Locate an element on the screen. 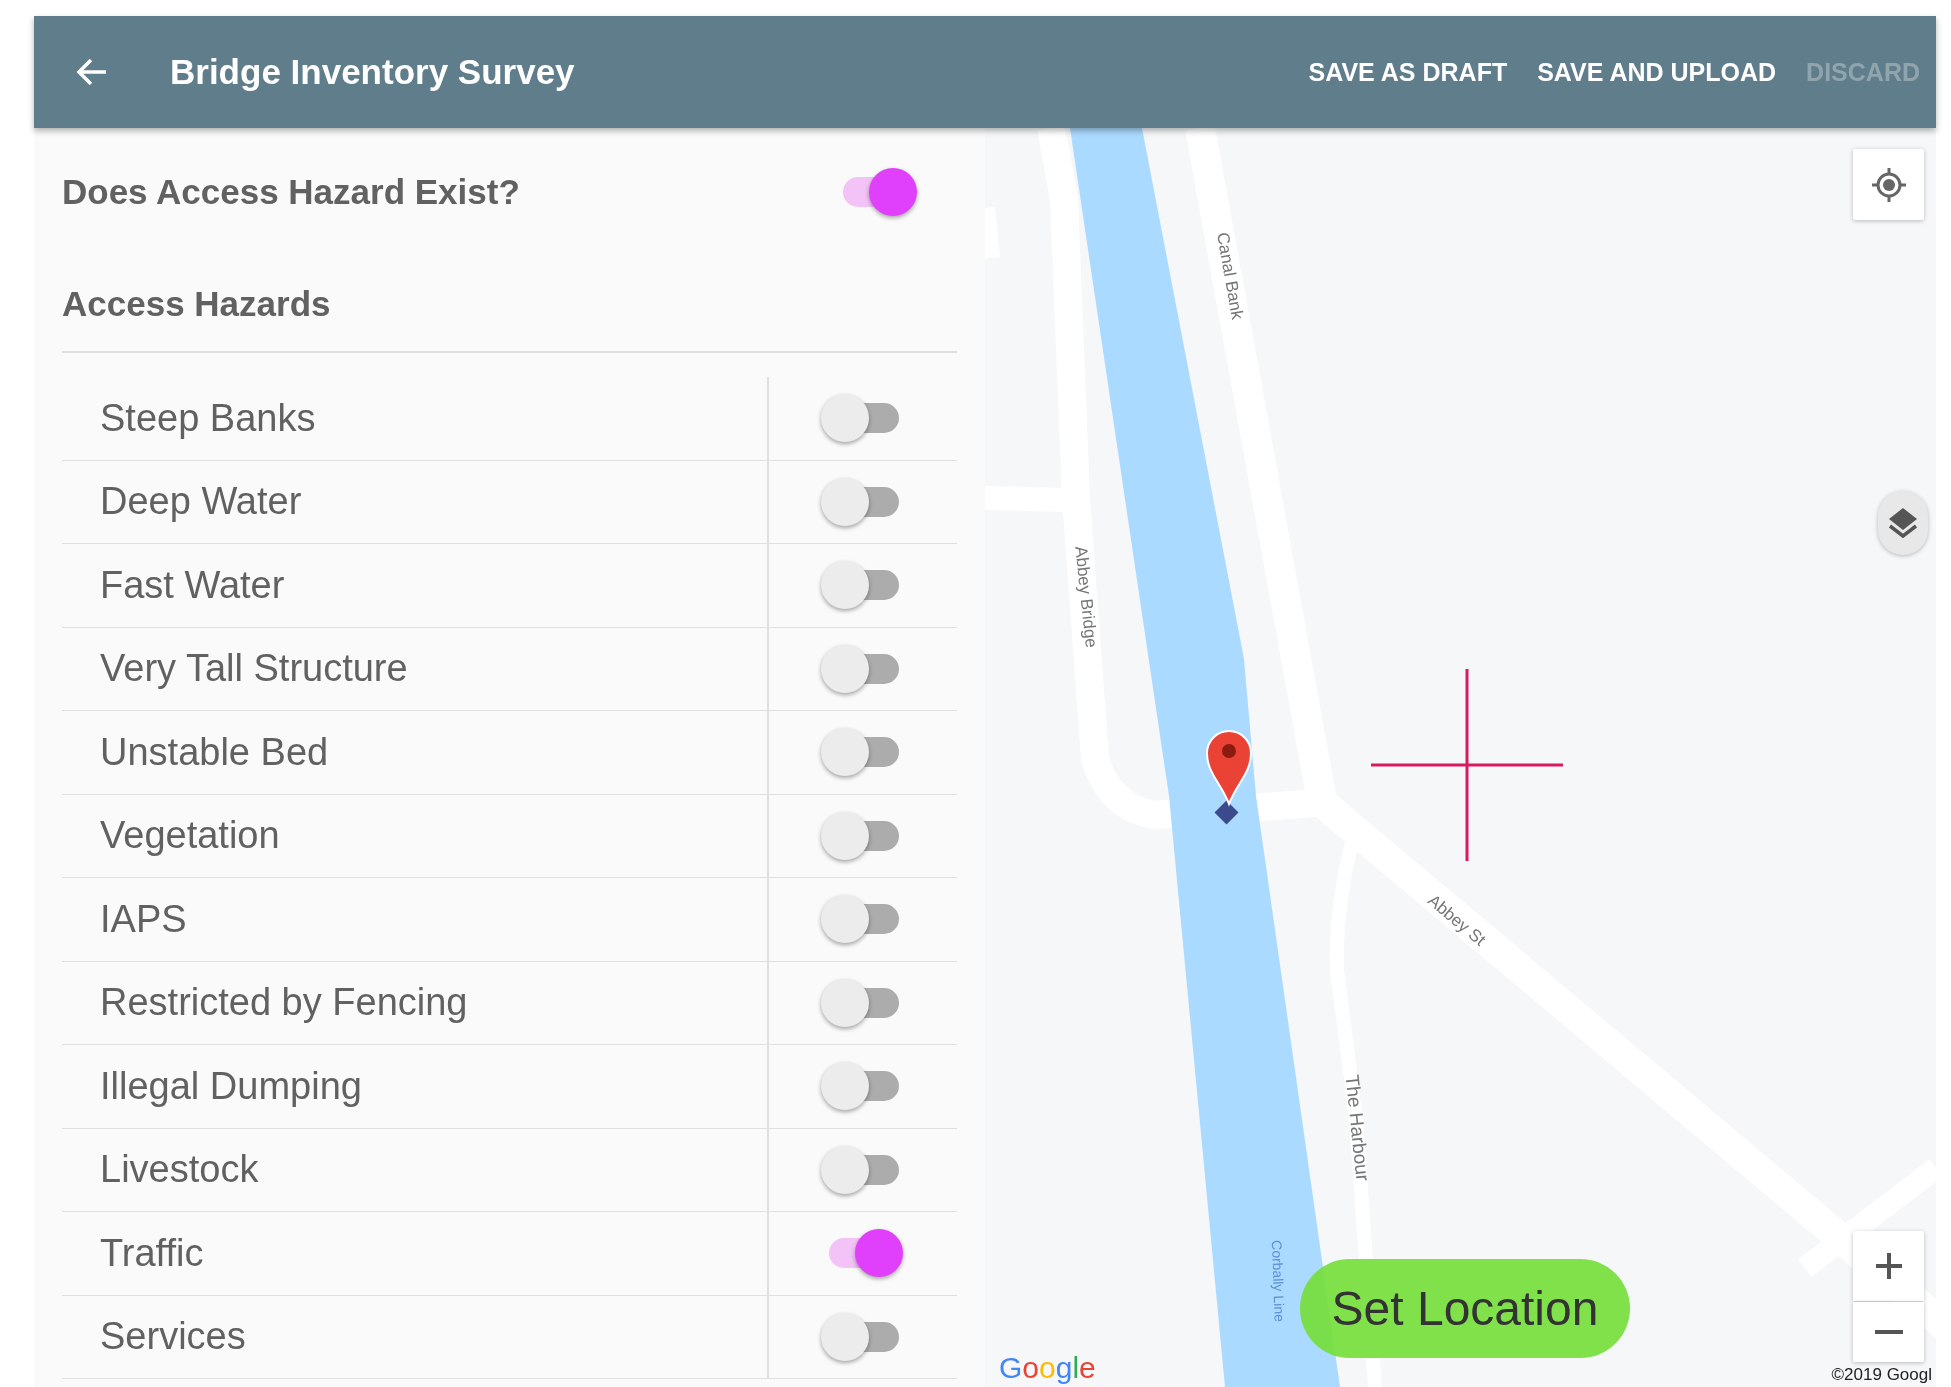 This screenshot has height=1387, width=1951. question-label: Does Access Hazard Exist? is located at coordinates (291, 192).